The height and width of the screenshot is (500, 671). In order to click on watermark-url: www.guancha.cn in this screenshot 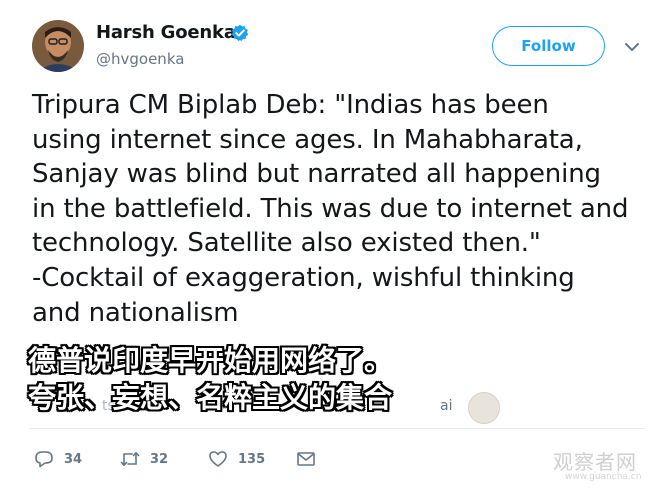, I will do `click(603, 477)`.